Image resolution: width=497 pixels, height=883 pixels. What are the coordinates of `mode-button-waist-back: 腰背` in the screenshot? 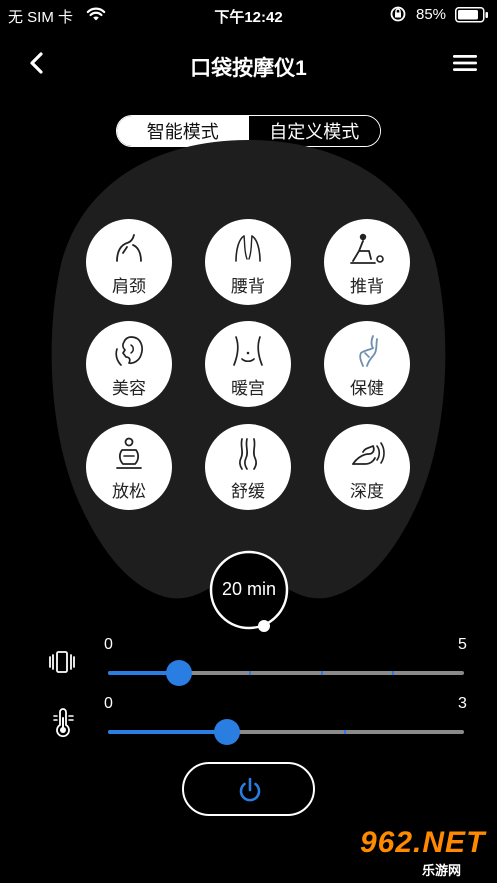 It's located at (248, 262).